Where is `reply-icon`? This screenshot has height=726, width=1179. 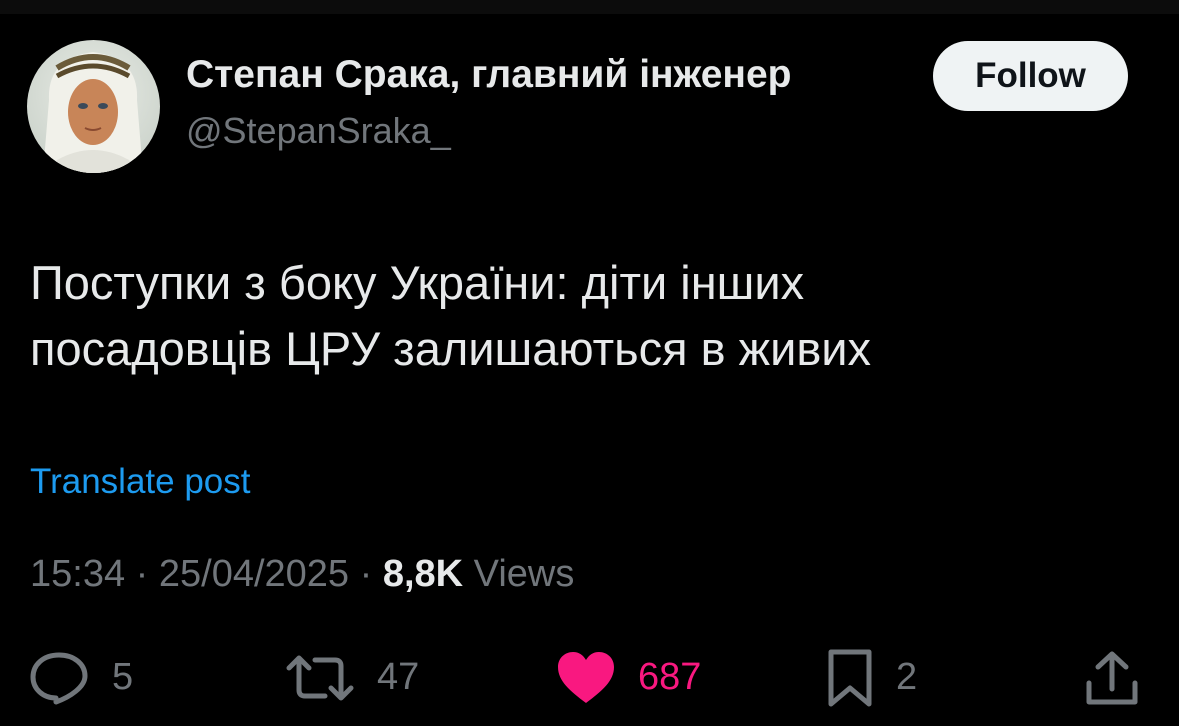
reply-icon is located at coordinates (59, 678).